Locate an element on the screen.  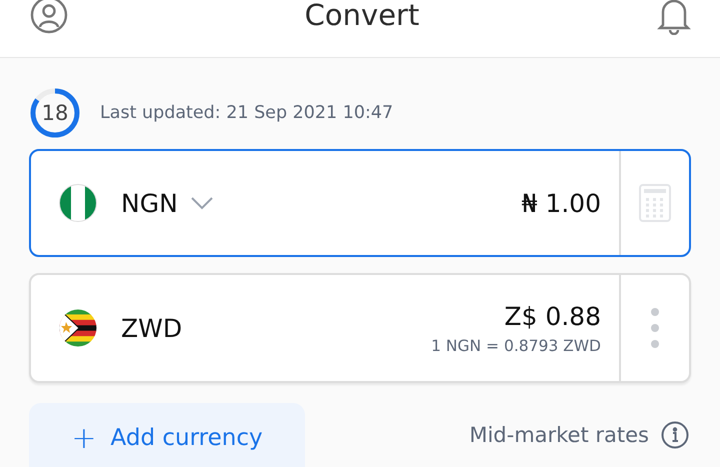
chevron-down-icon is located at coordinates (202, 203).